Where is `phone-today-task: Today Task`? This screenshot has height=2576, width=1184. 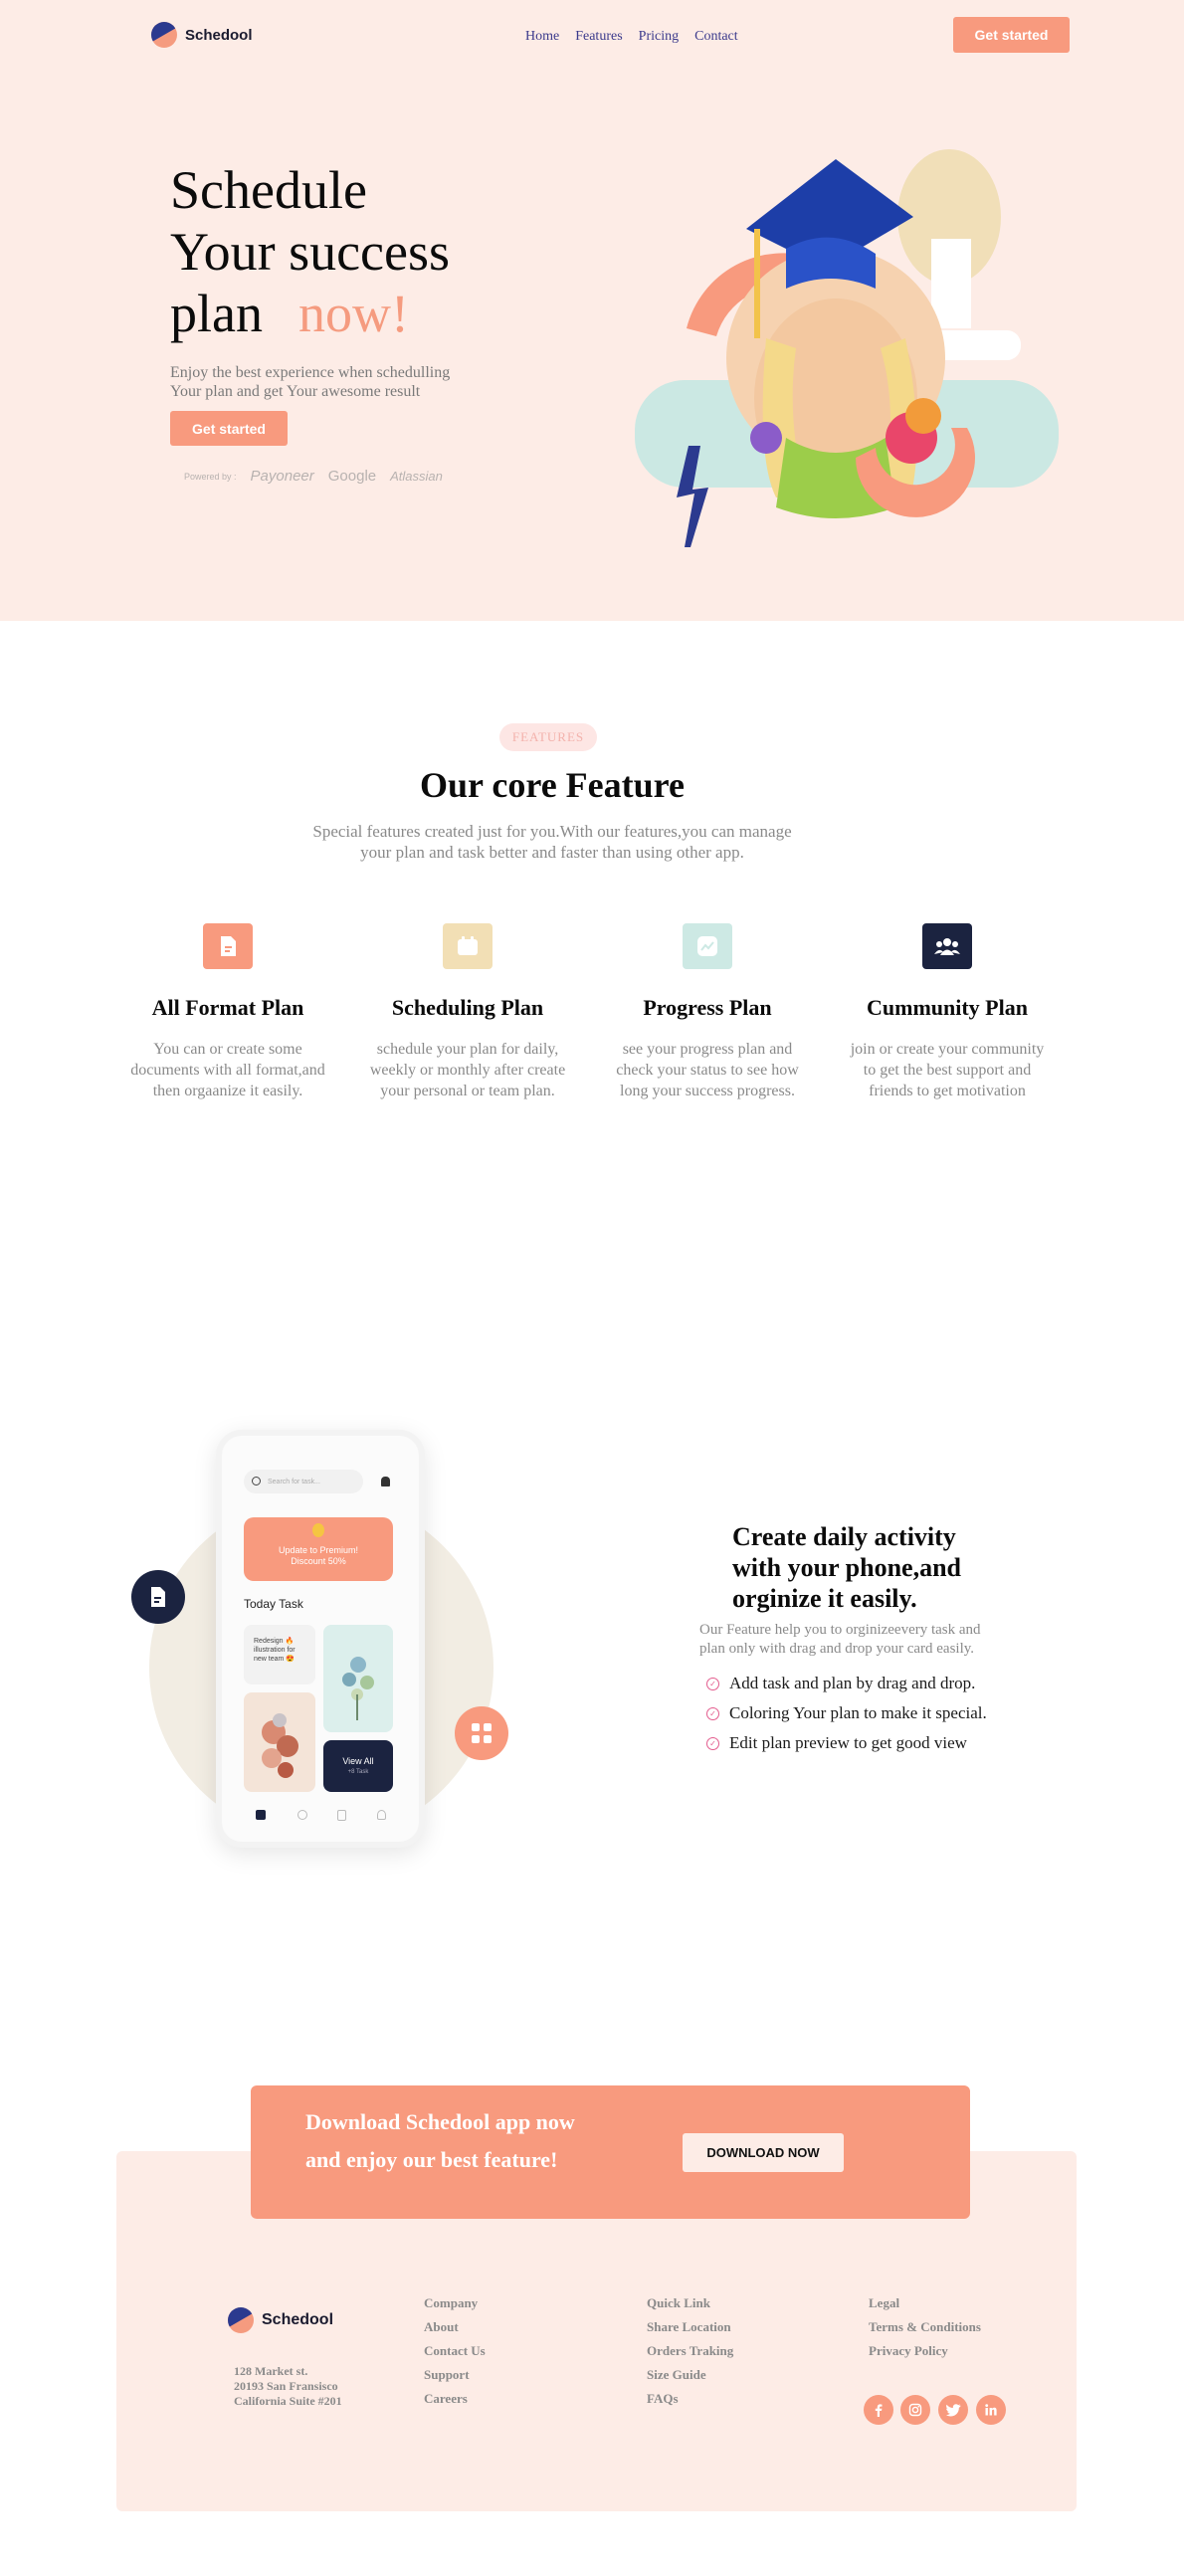
phone-today-task: Today Task is located at coordinates (273, 1604).